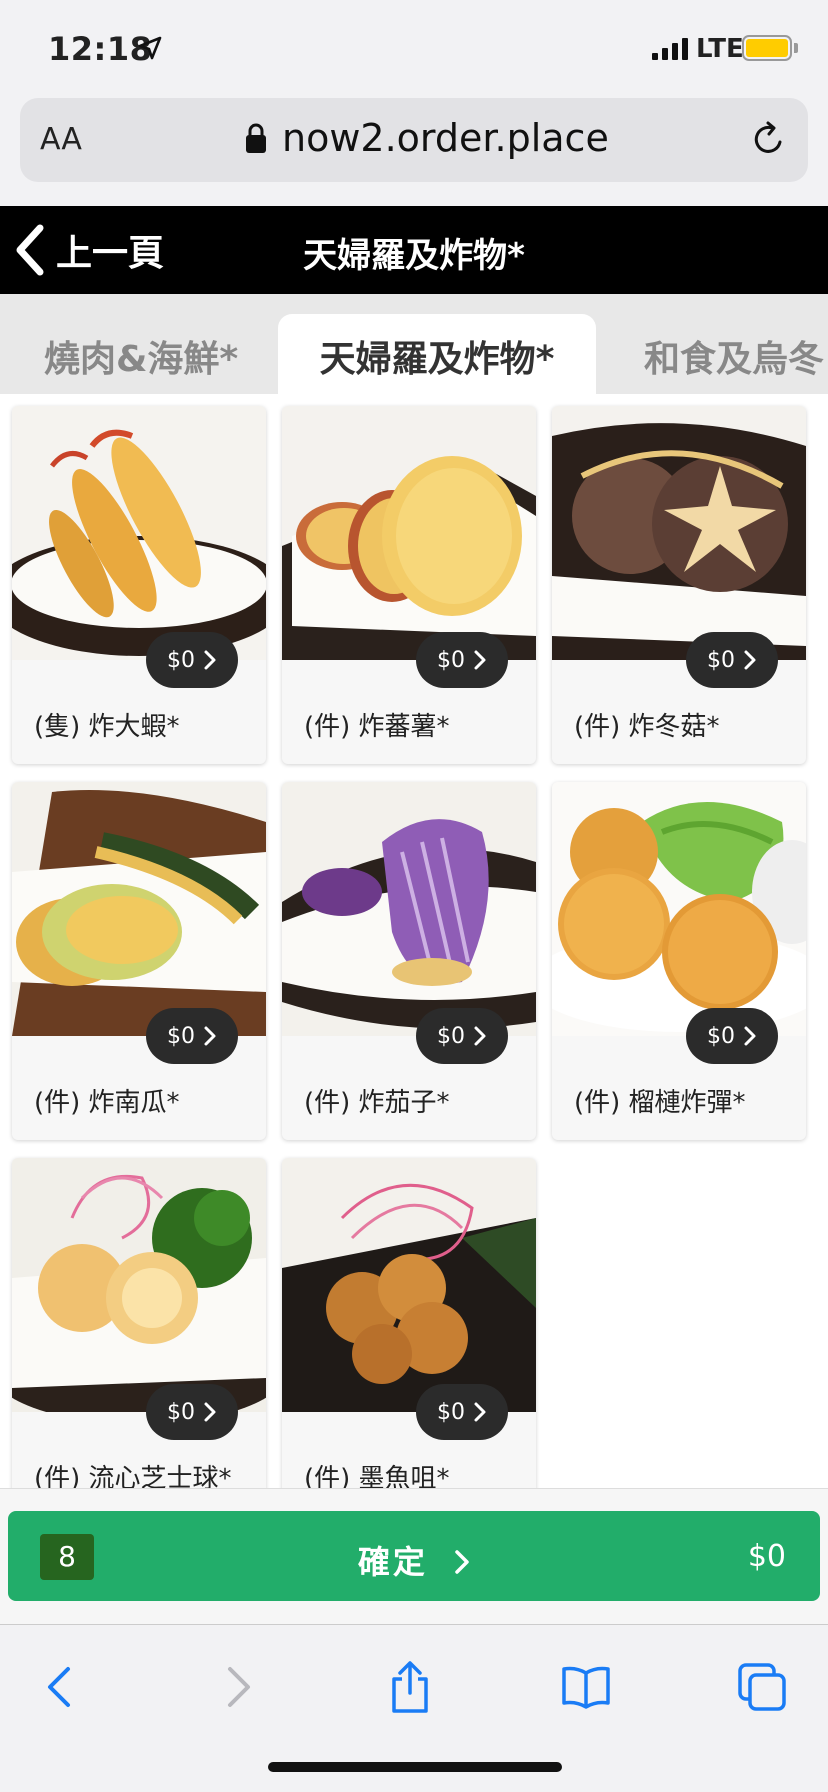 This screenshot has height=1792, width=828. What do you see at coordinates (62, 1687) in the screenshot?
I see `back-arrow-icon` at bounding box center [62, 1687].